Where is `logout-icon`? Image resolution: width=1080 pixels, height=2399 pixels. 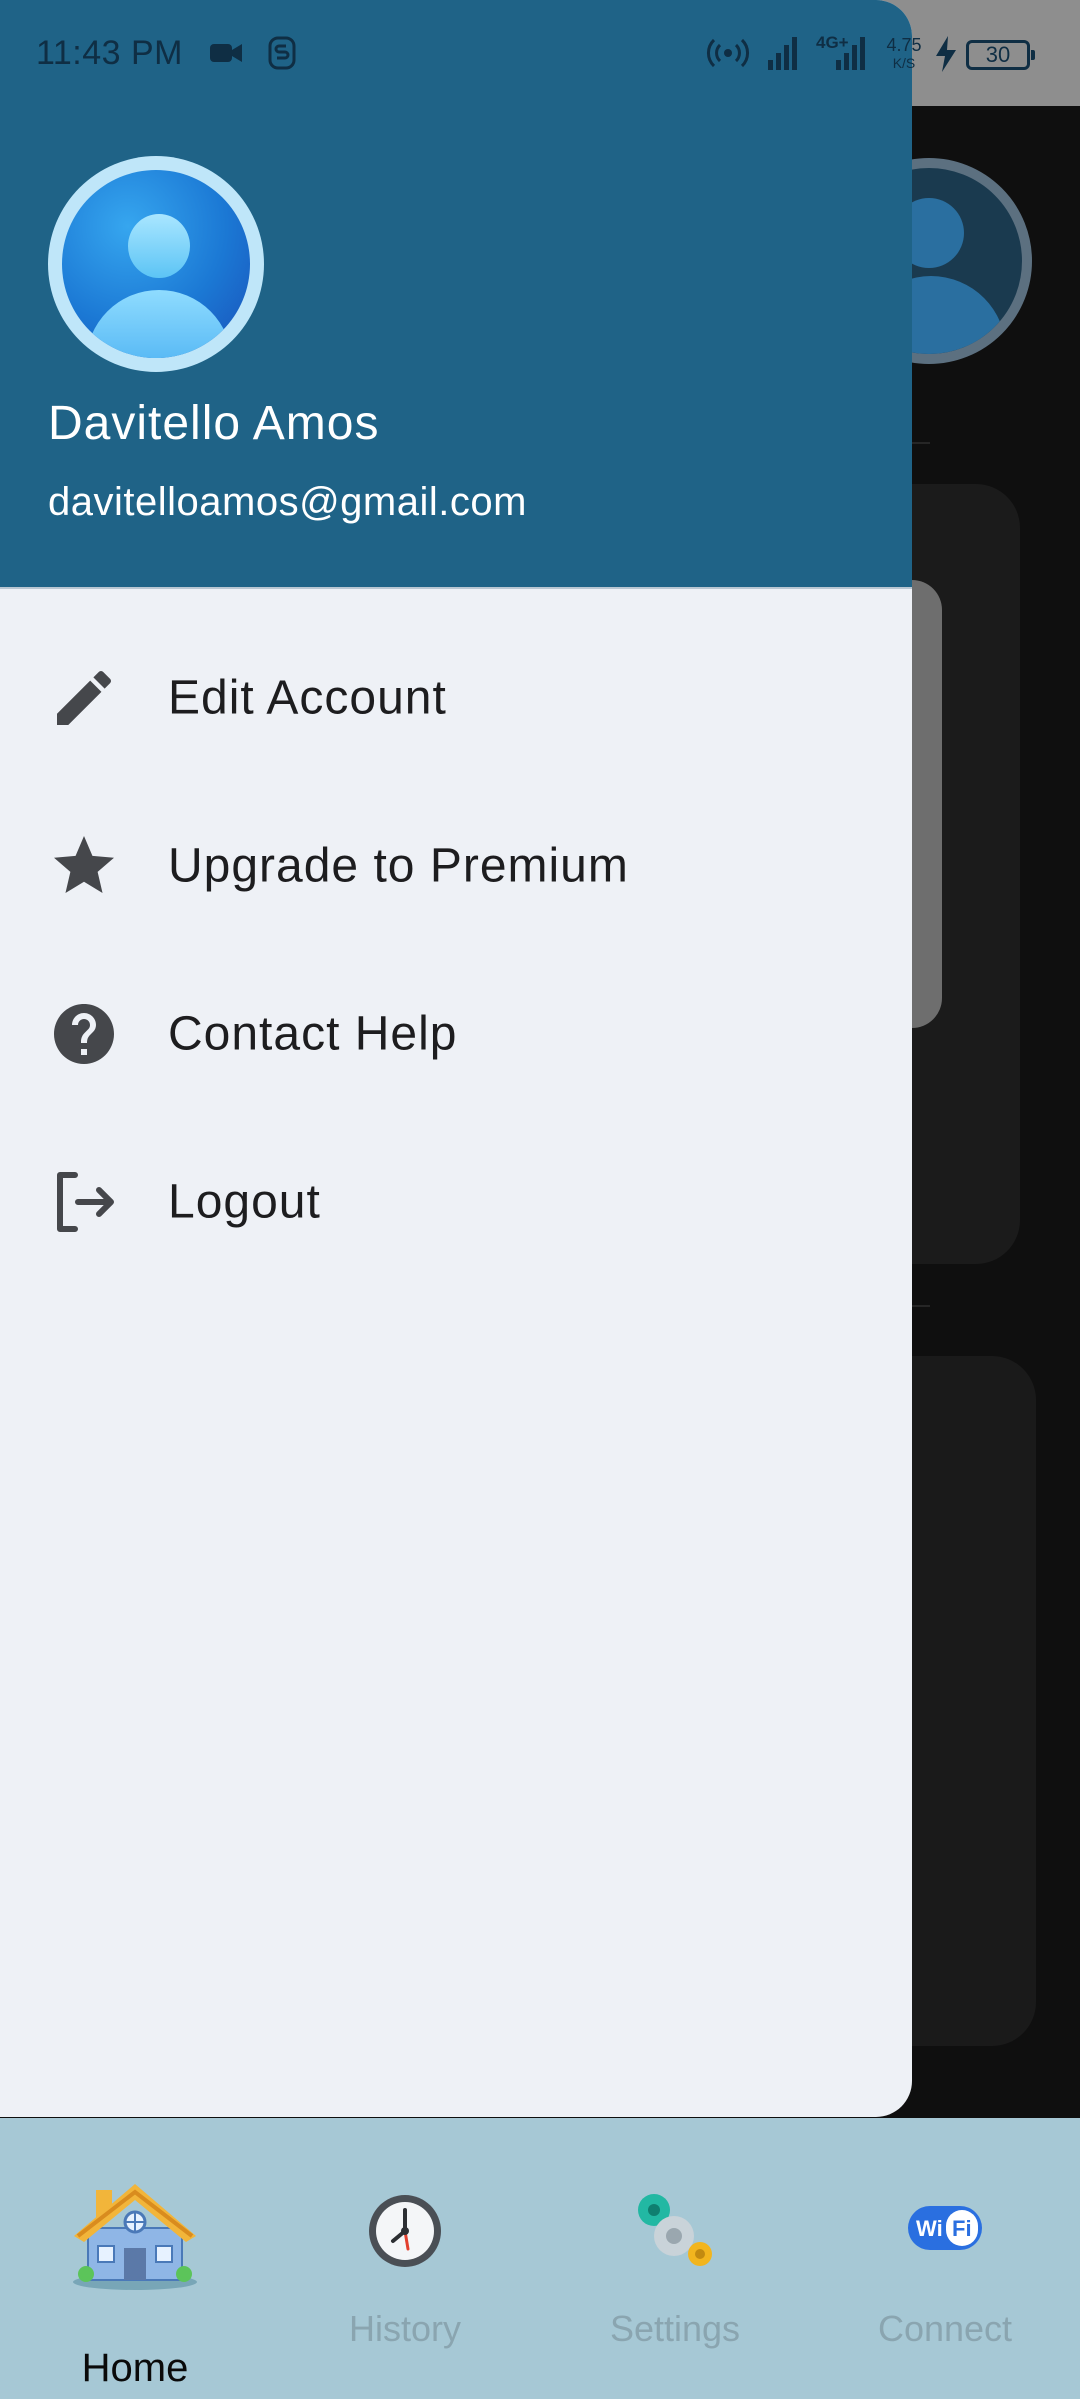 logout-icon is located at coordinates (85, 1202).